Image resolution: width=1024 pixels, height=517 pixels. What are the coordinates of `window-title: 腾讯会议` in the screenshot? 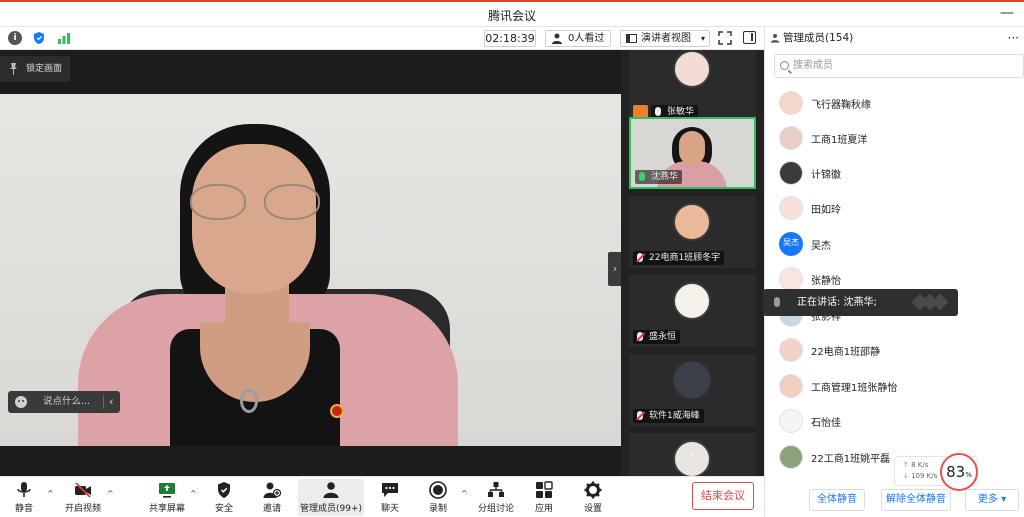 It's located at (511, 16).